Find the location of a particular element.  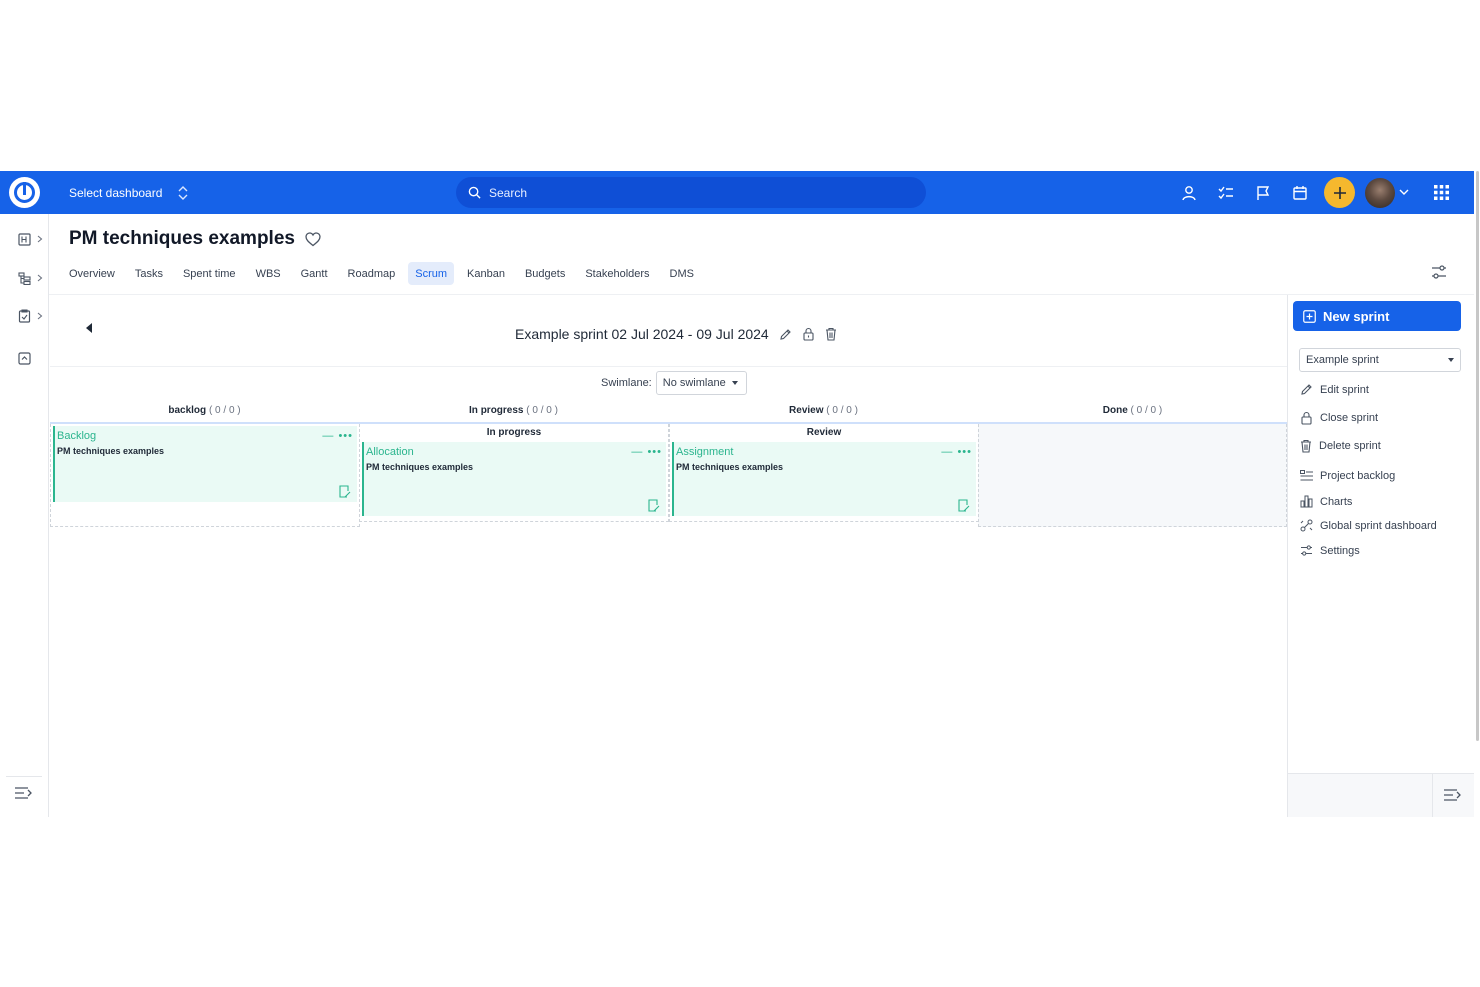

app-logo is located at coordinates (24, 192).